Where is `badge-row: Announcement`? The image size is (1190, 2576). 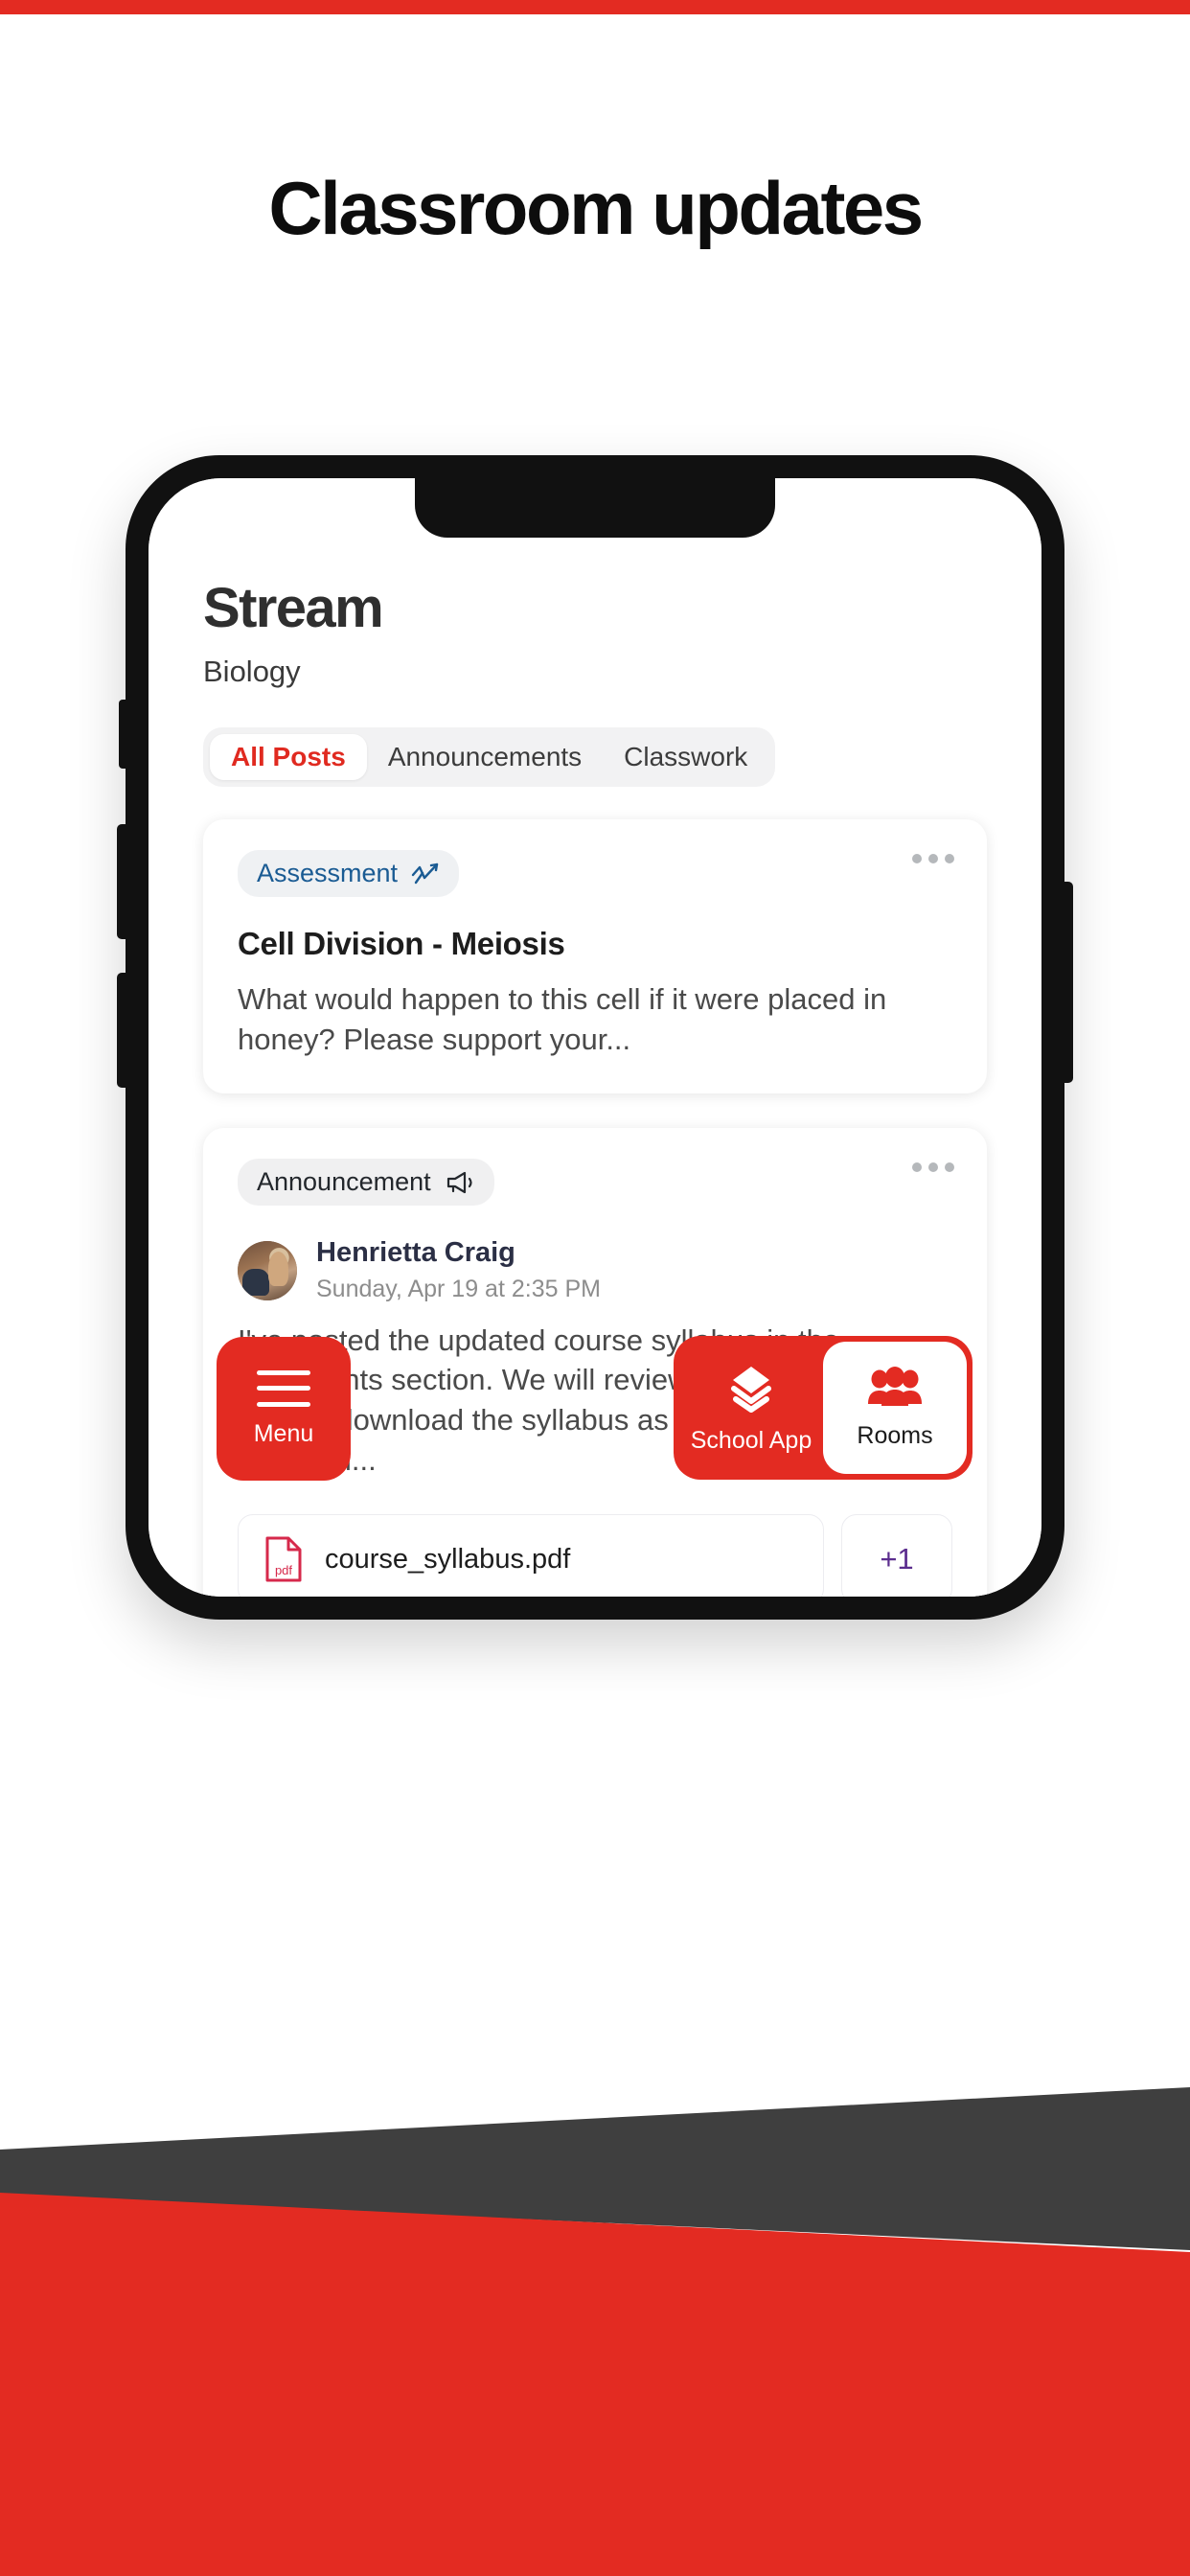
badge-row: Announcement is located at coordinates (595, 1183).